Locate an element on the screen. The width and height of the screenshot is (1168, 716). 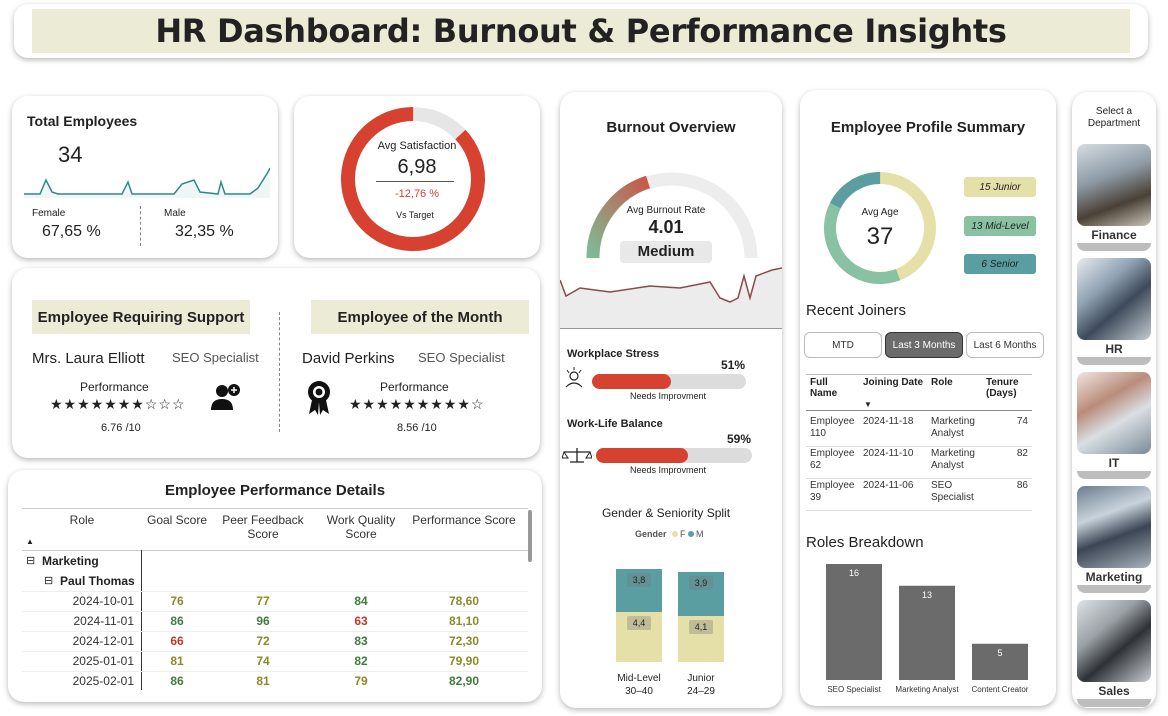
female-label: Female is located at coordinates (49, 213).